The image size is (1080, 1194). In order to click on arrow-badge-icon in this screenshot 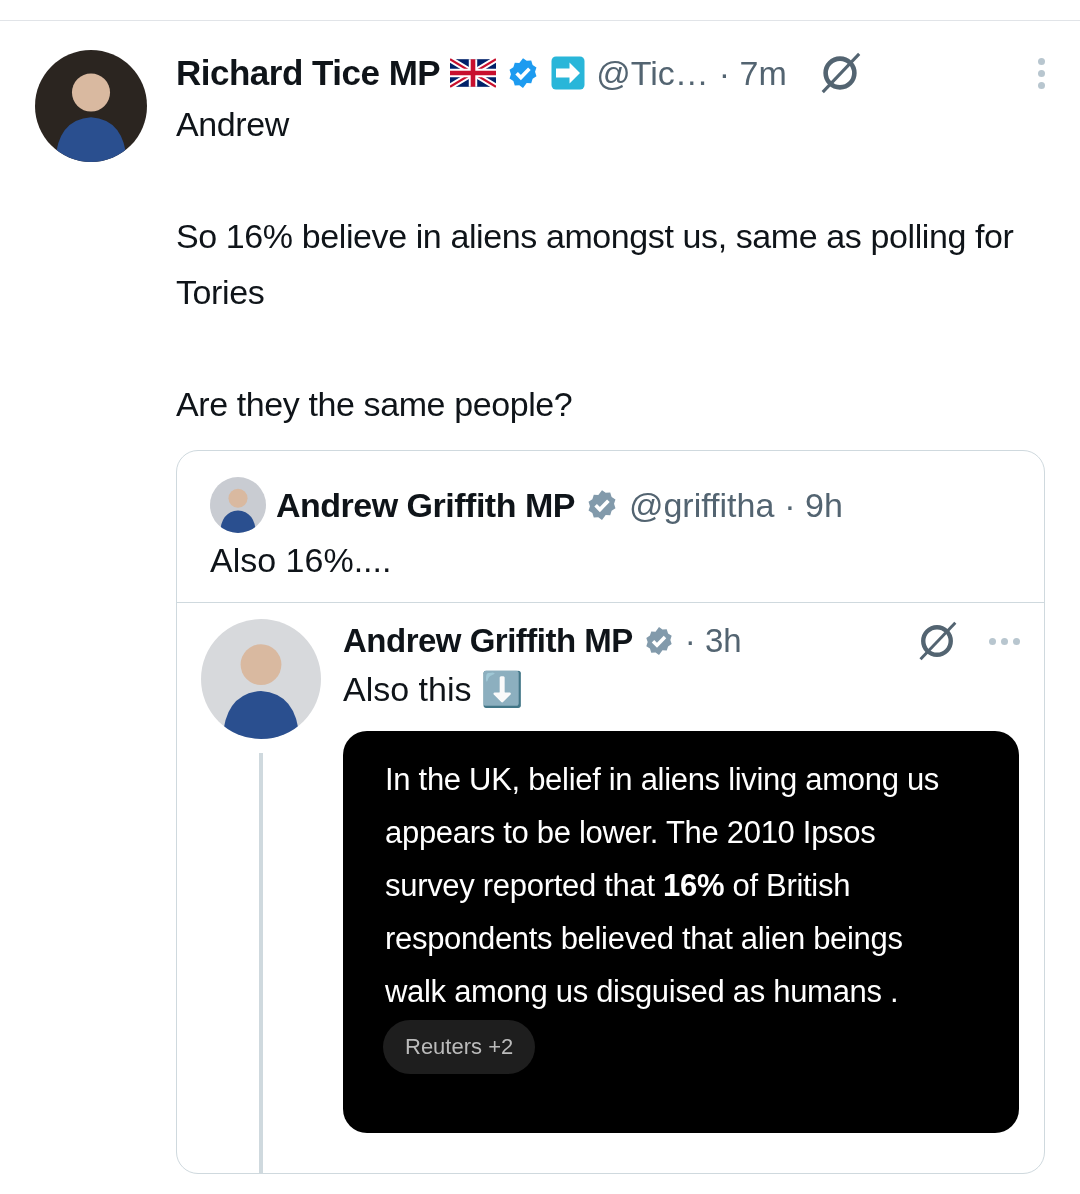, I will do `click(568, 73)`.